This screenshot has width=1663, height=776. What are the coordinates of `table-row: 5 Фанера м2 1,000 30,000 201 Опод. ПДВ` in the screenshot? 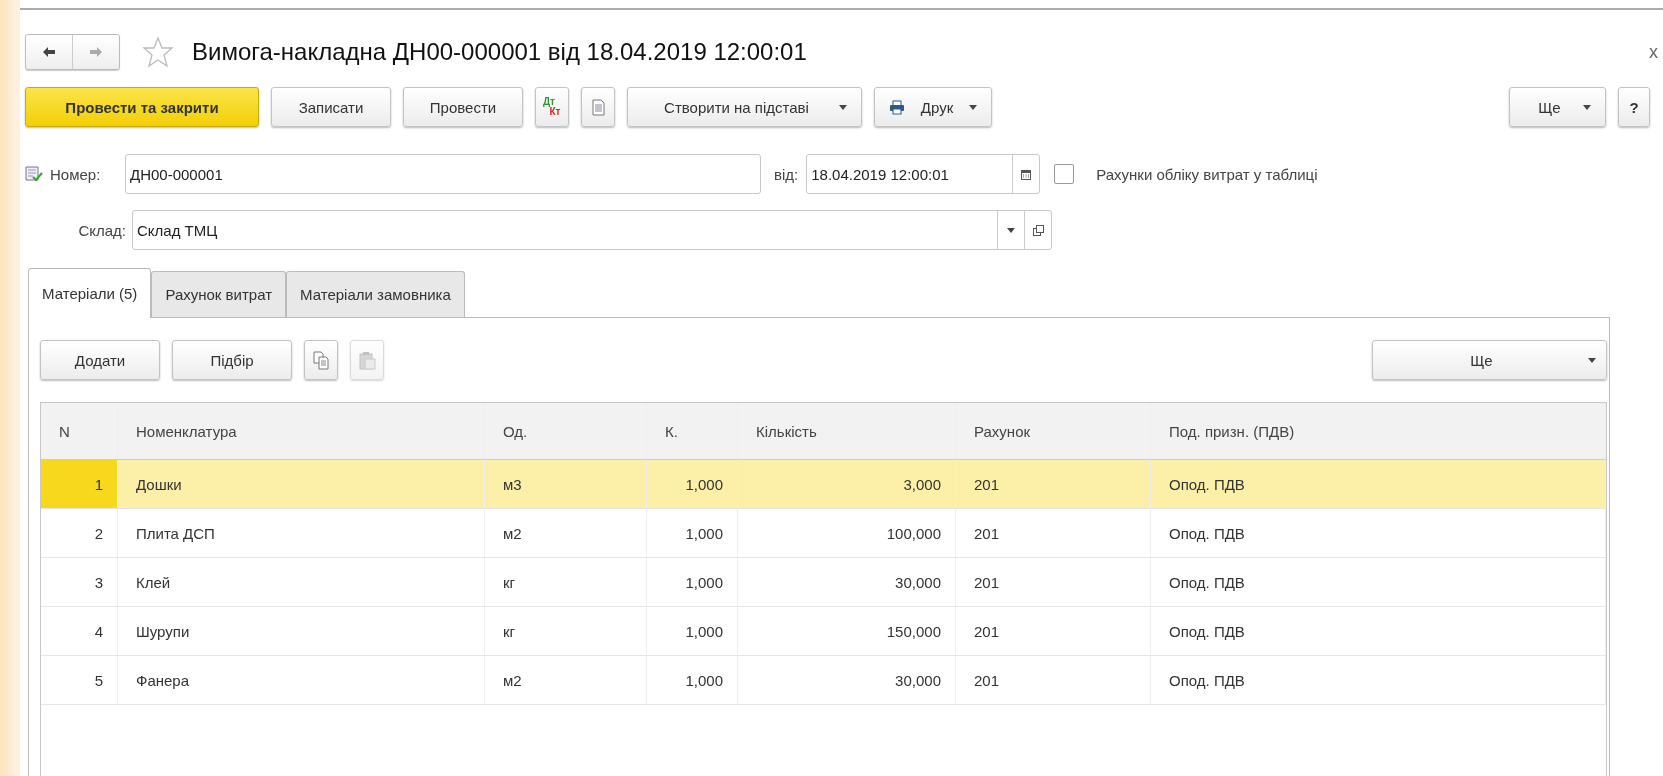 It's located at (823, 680).